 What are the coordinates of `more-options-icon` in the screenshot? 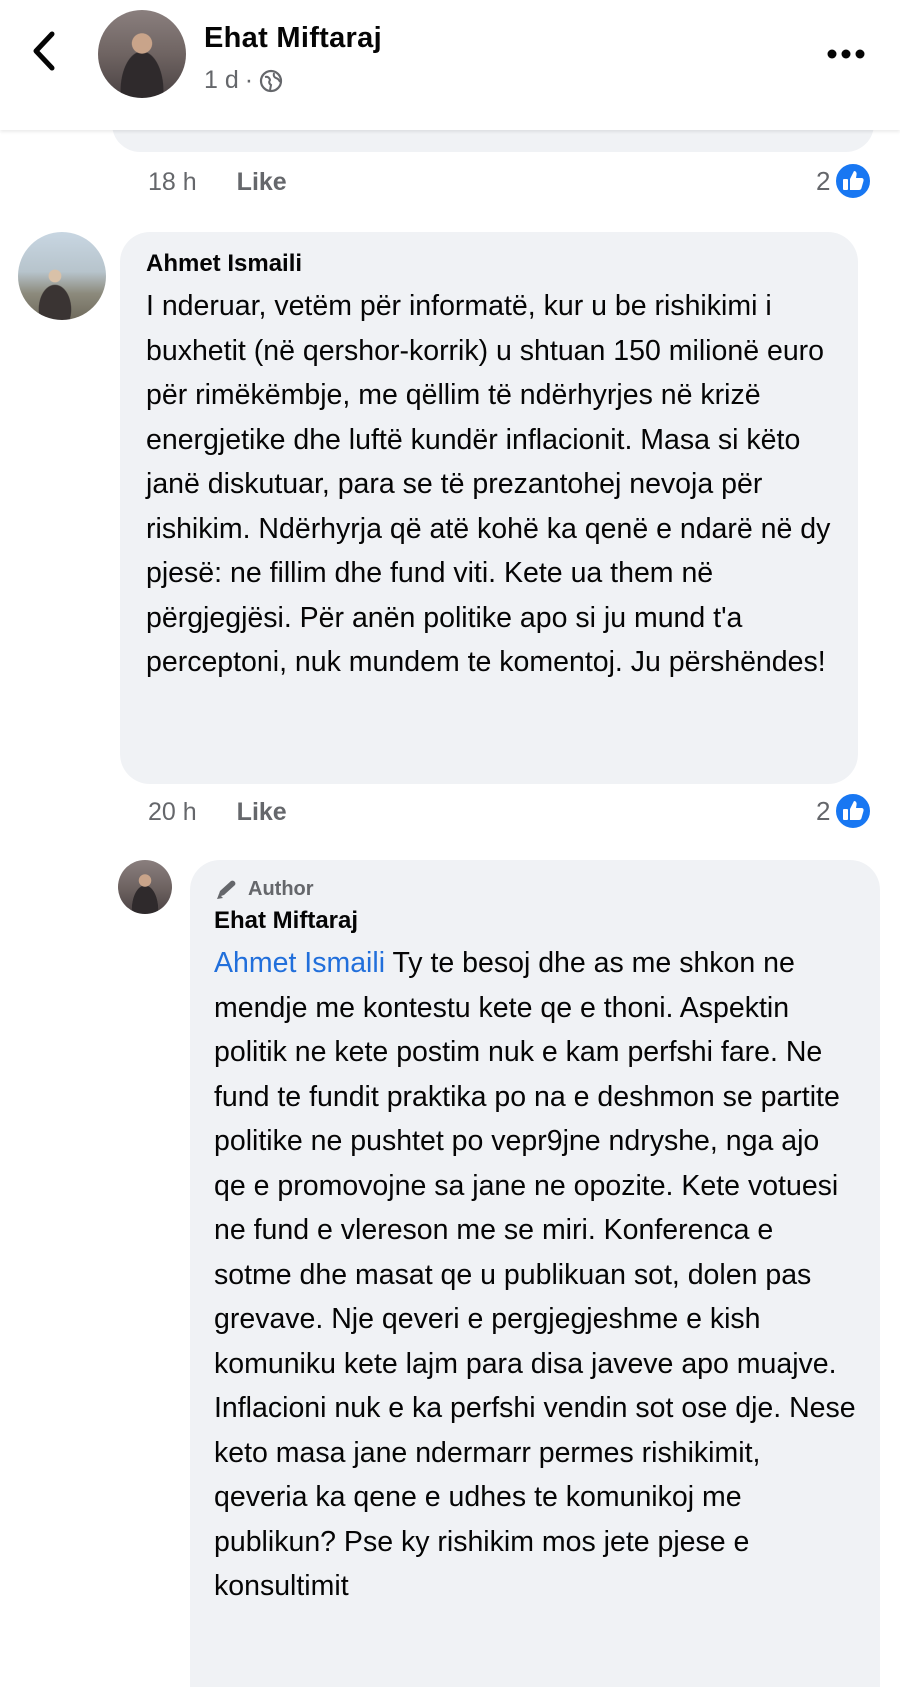 It's located at (846, 54).